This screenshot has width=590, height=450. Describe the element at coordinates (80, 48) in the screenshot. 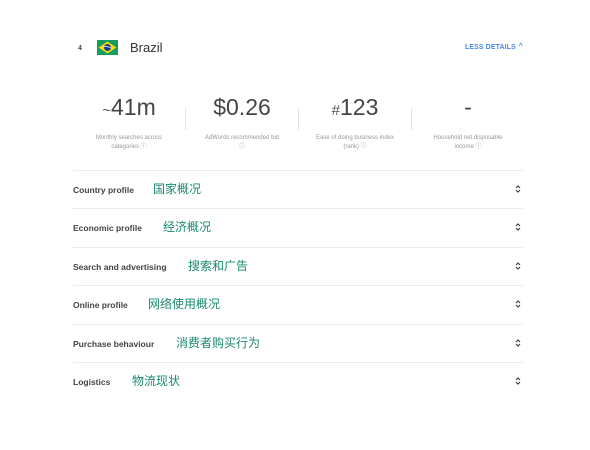

I see `rank-number: 4` at that location.